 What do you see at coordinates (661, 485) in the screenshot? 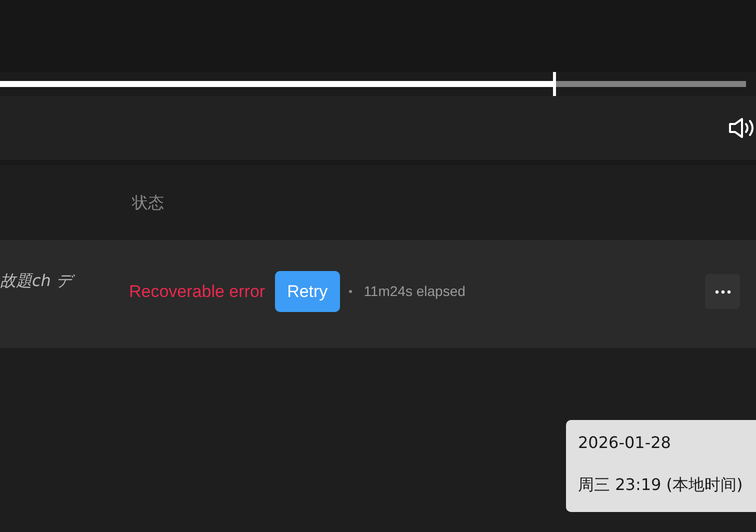
I see `tooltip-text: 周三 23:19 (本地时间)` at bounding box center [661, 485].